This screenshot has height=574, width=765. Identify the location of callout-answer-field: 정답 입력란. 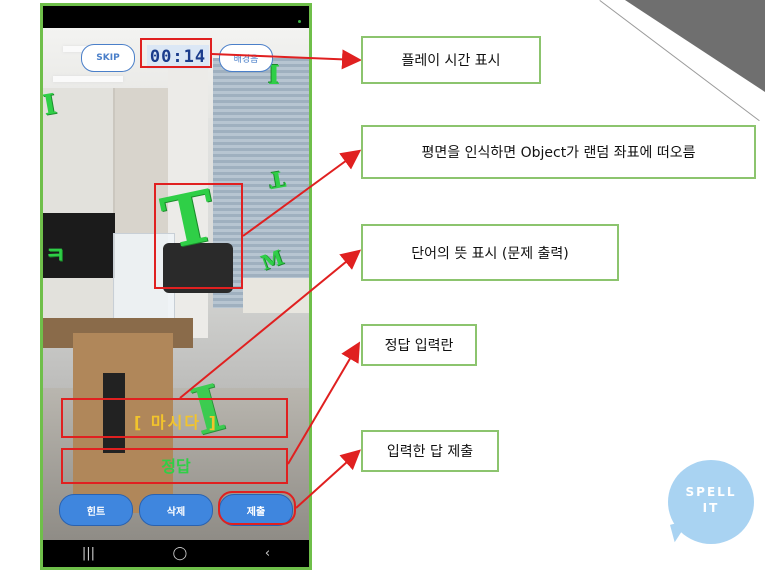
(419, 345).